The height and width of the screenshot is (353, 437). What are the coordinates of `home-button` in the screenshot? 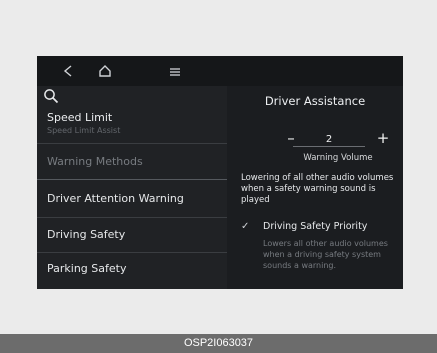 It's located at (105, 71).